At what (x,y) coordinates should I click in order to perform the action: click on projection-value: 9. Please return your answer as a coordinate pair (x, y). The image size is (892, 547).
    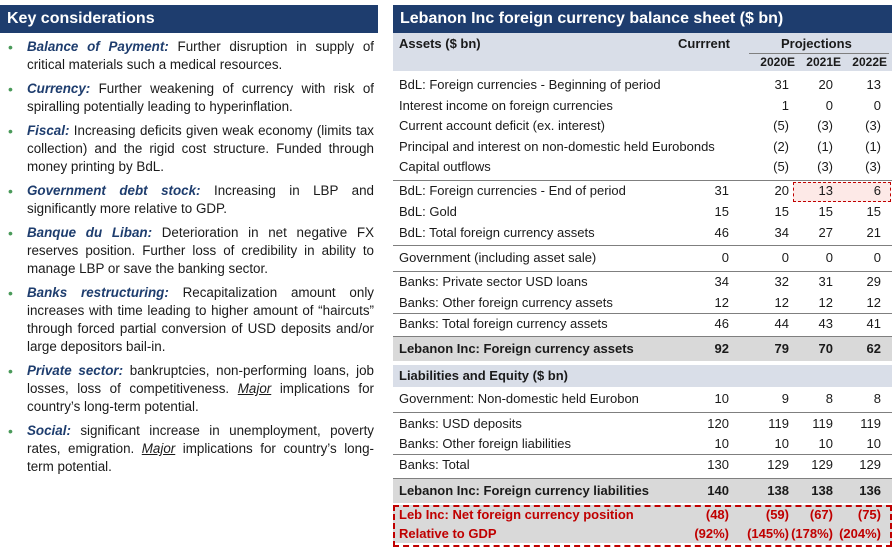
    Looking at the image, I should click on (785, 398).